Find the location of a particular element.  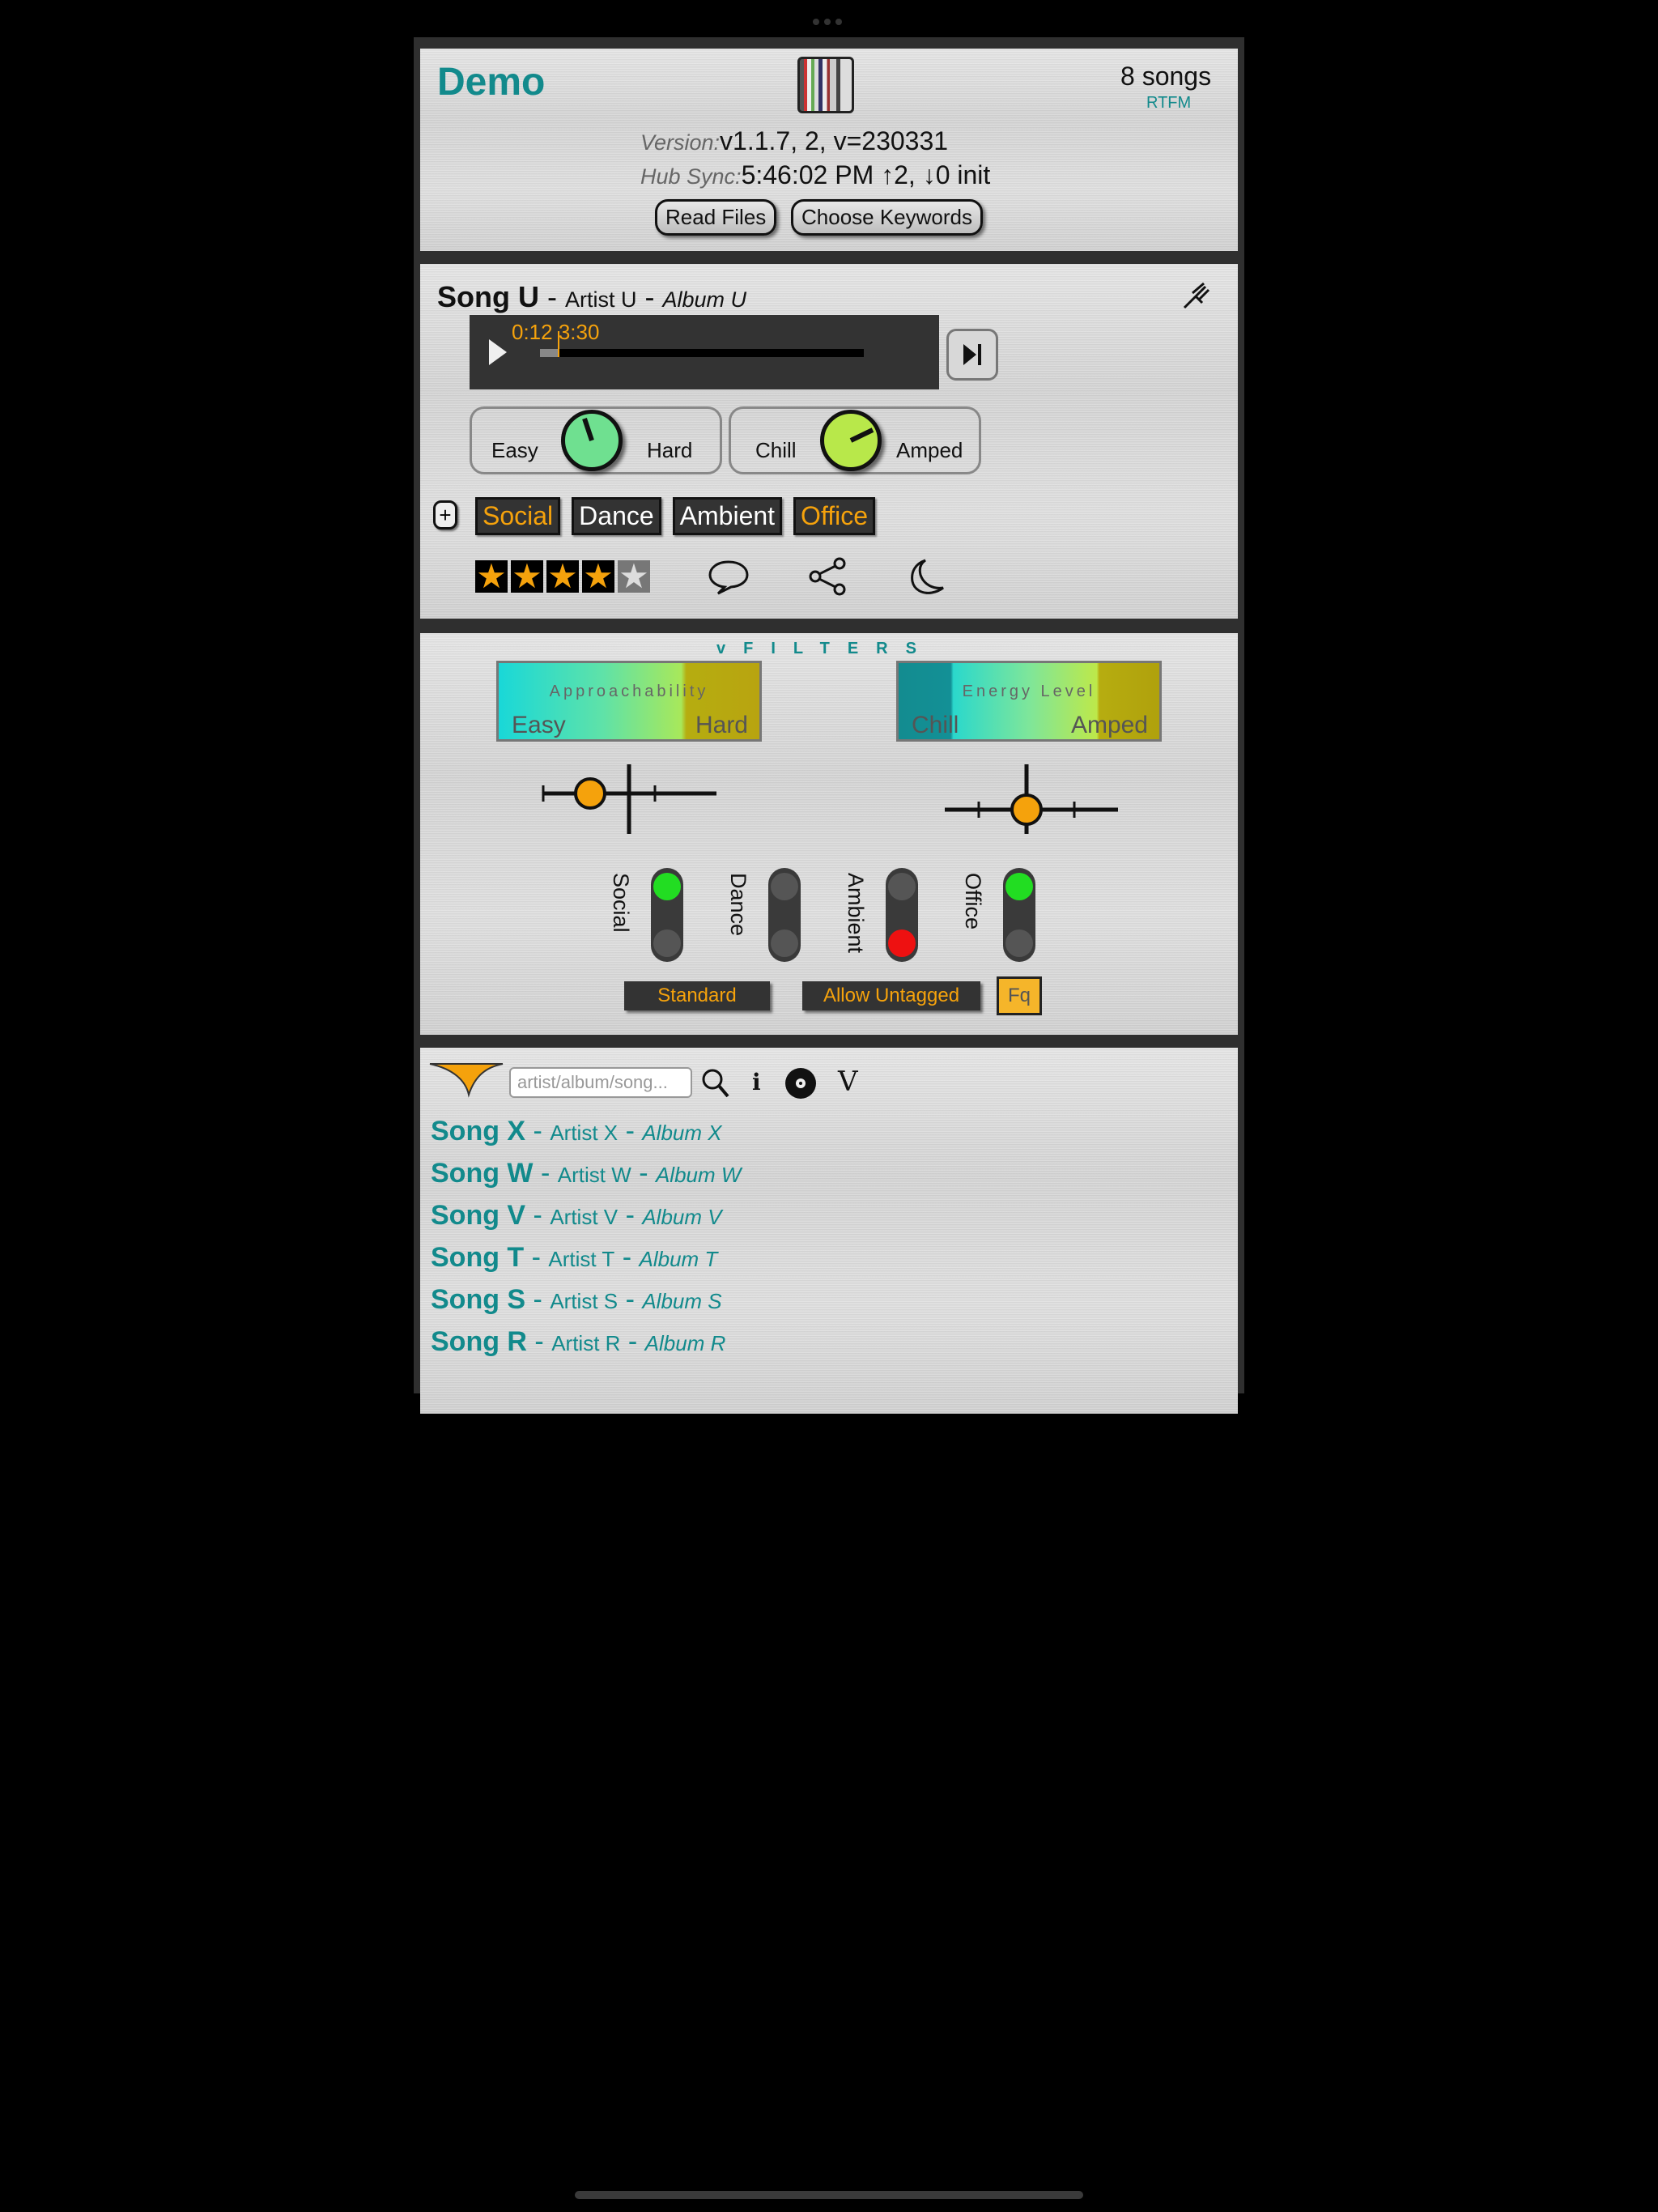

energy-knob-control: Chill Amped is located at coordinates (855, 440).